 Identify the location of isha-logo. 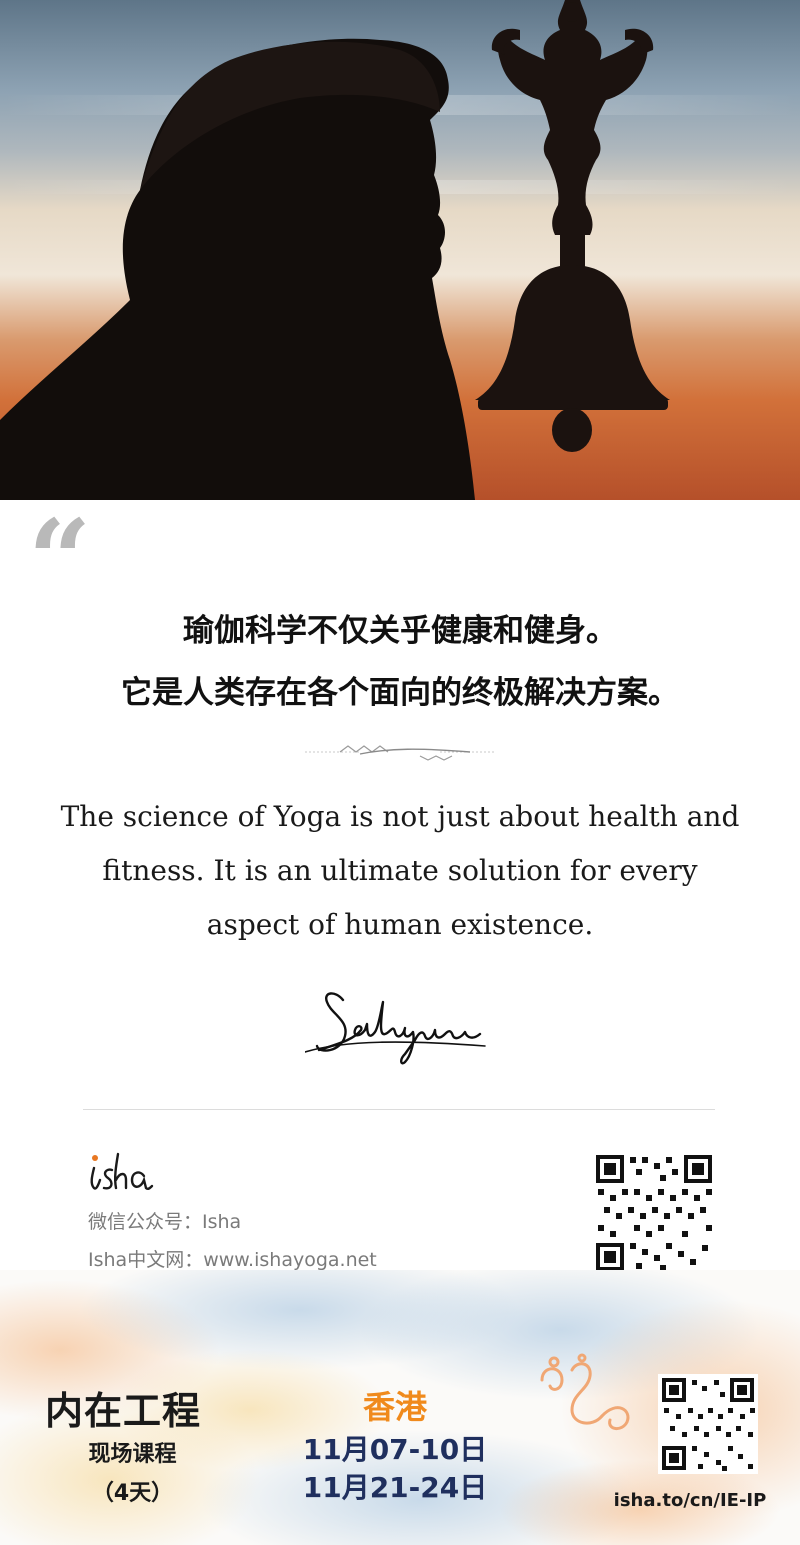
(122, 1171).